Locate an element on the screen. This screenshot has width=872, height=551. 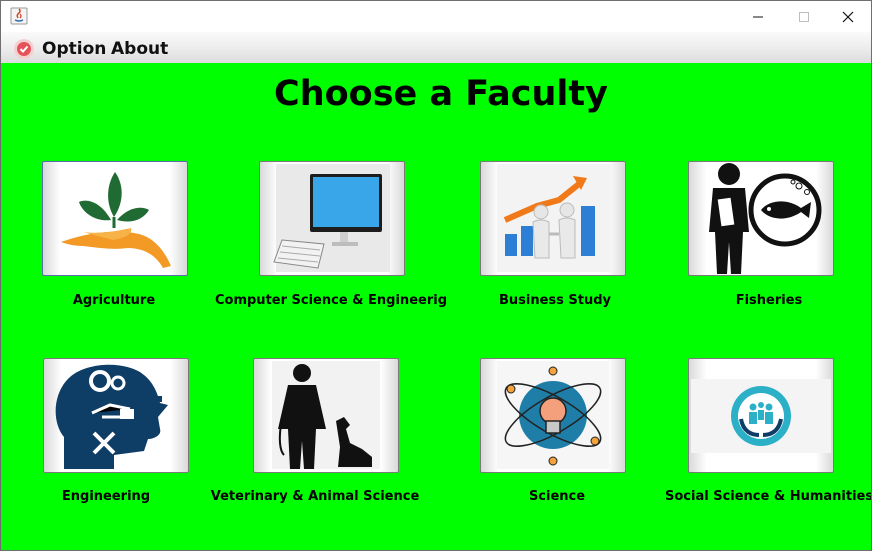
people-hands-icon is located at coordinates (761, 416).